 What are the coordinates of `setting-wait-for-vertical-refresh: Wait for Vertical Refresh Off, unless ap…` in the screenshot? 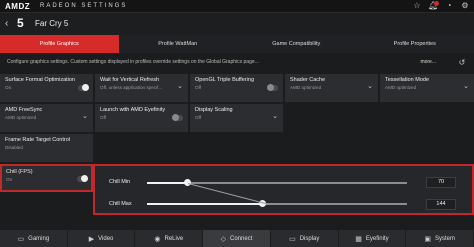 It's located at (141, 88).